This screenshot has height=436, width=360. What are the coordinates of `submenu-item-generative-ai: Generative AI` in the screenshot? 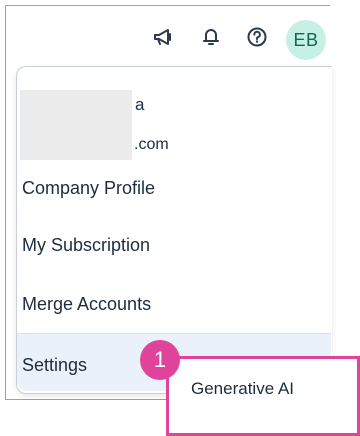 It's located at (242, 389).